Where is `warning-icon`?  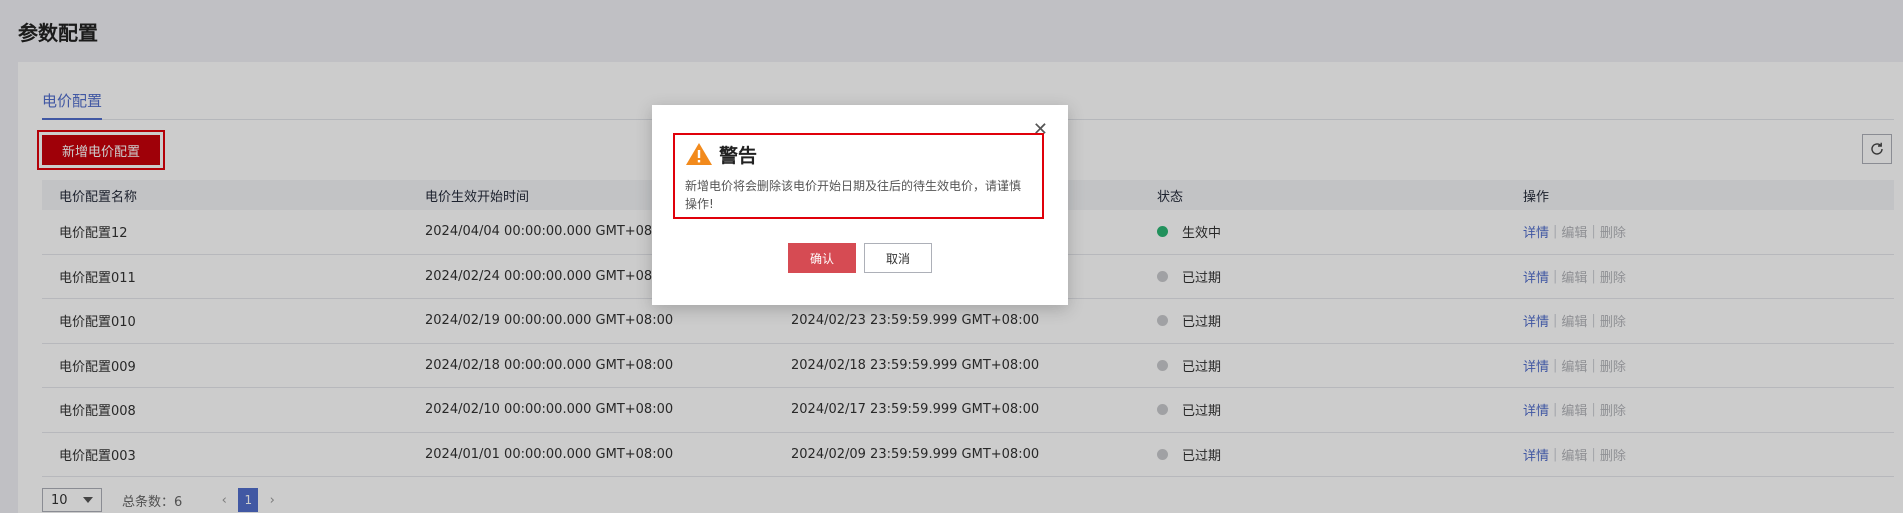
warning-icon is located at coordinates (699, 154).